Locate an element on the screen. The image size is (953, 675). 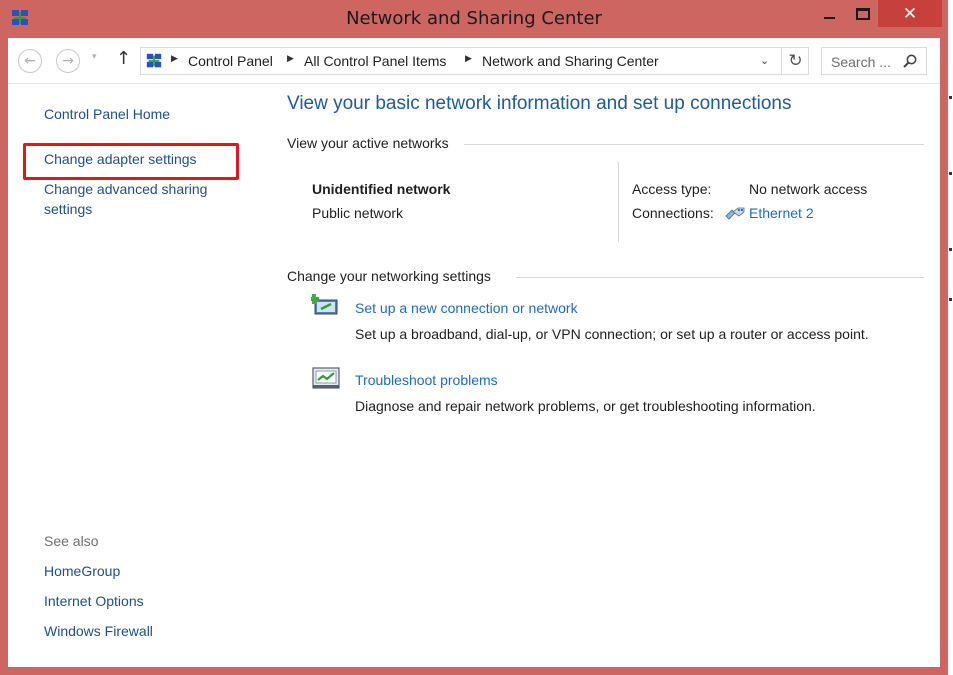
background-desktop-strip is located at coordinates (950, 337).